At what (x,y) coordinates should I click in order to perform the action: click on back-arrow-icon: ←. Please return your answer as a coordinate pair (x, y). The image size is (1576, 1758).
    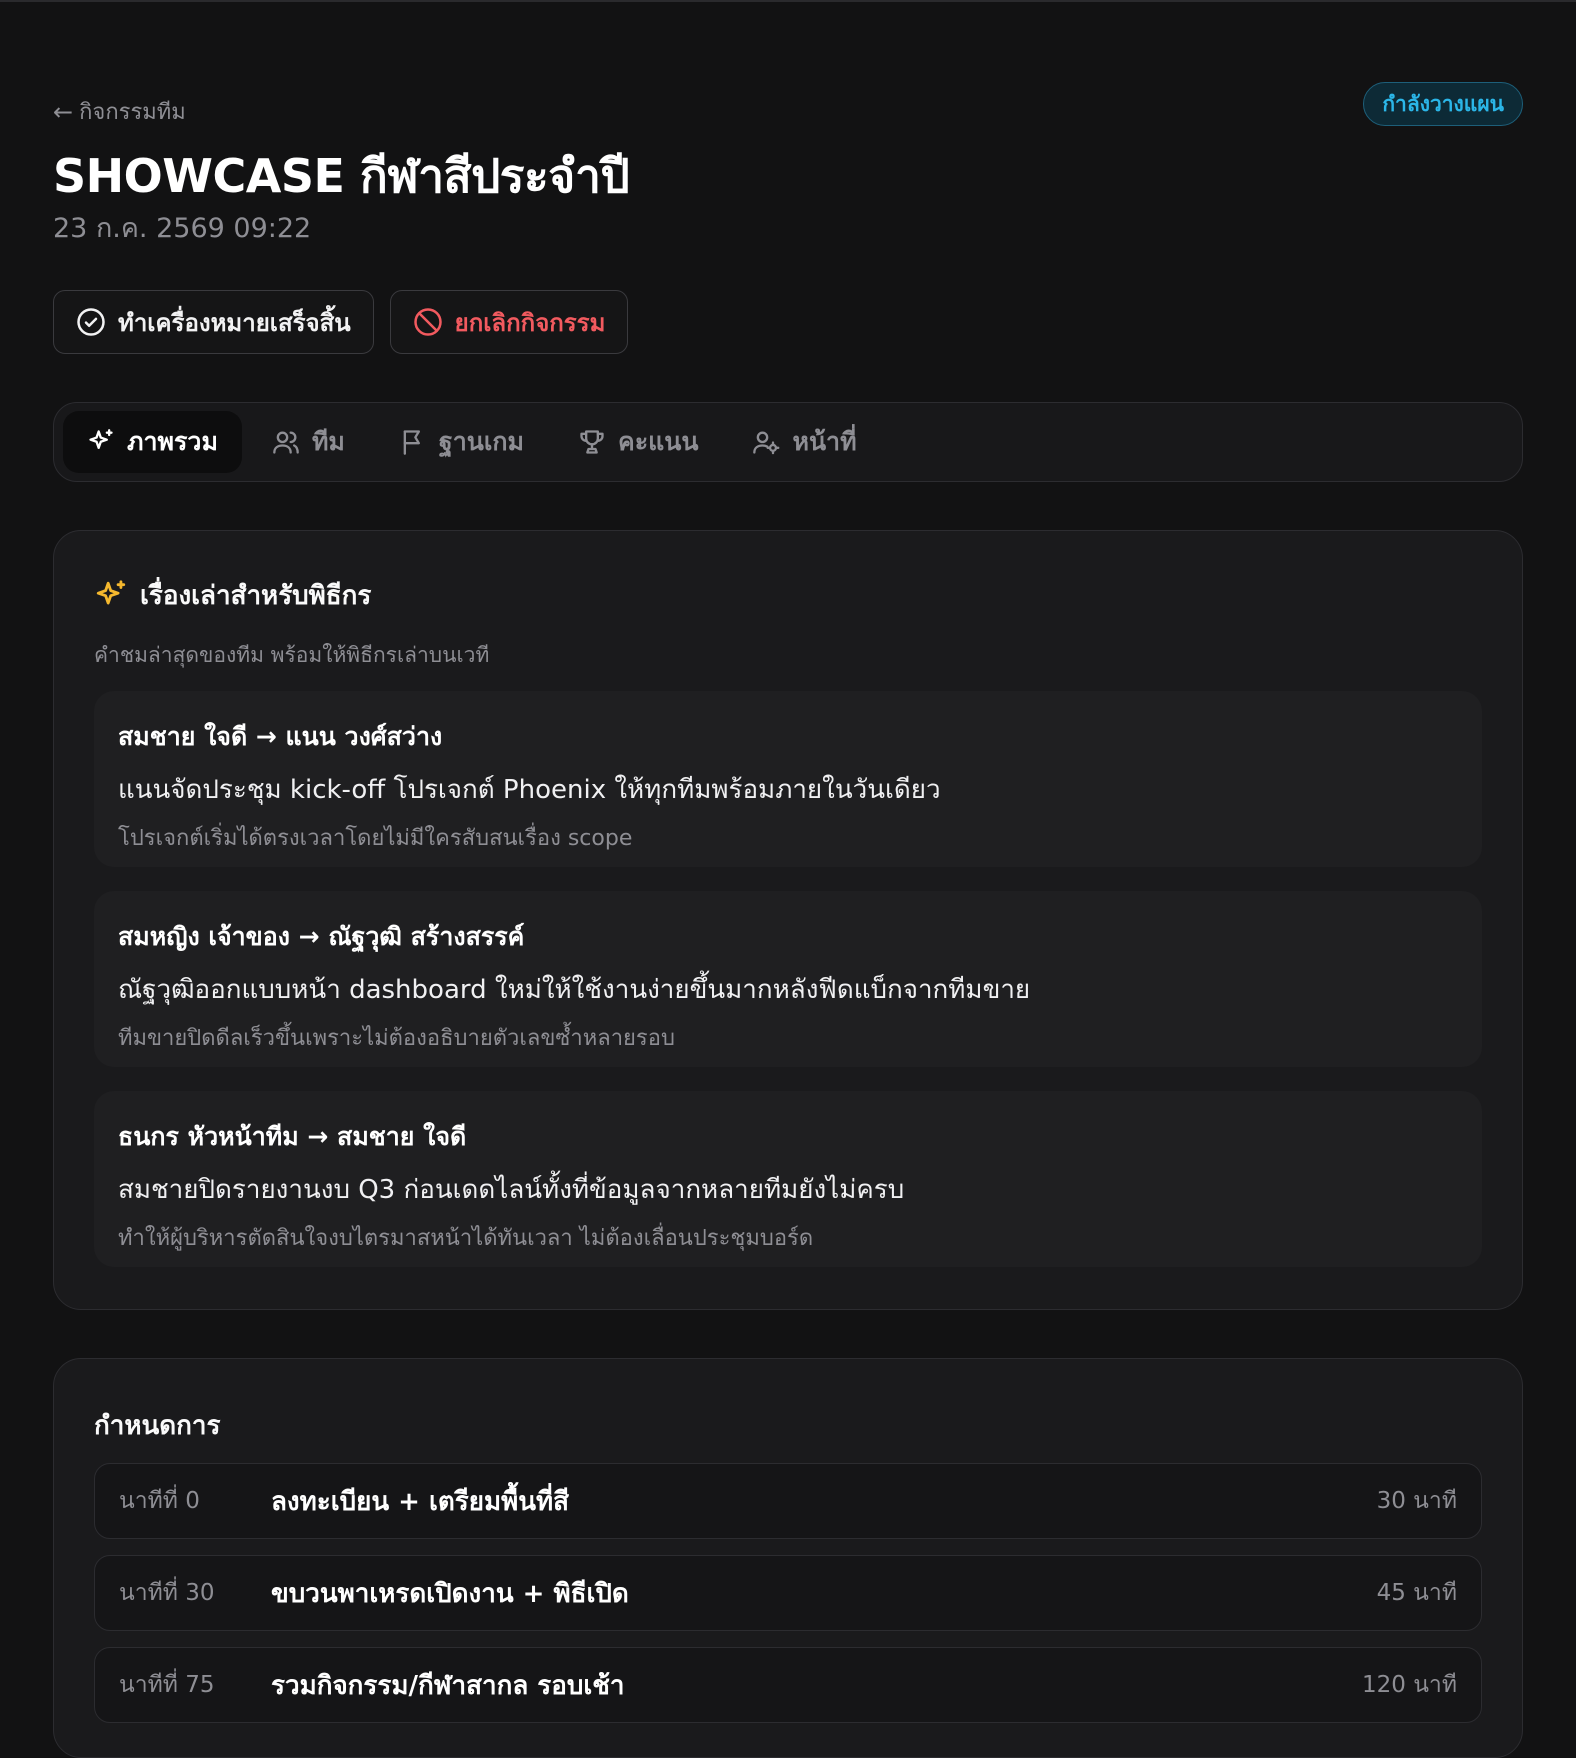
    Looking at the image, I should click on (63, 111).